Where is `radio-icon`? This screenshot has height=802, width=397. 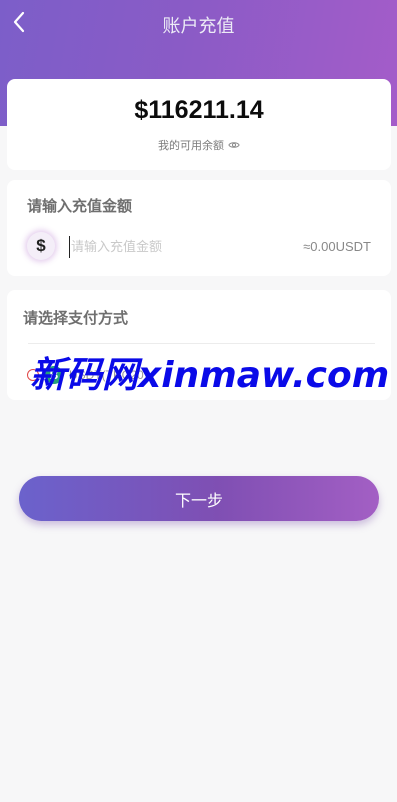
radio-icon is located at coordinates (33, 375).